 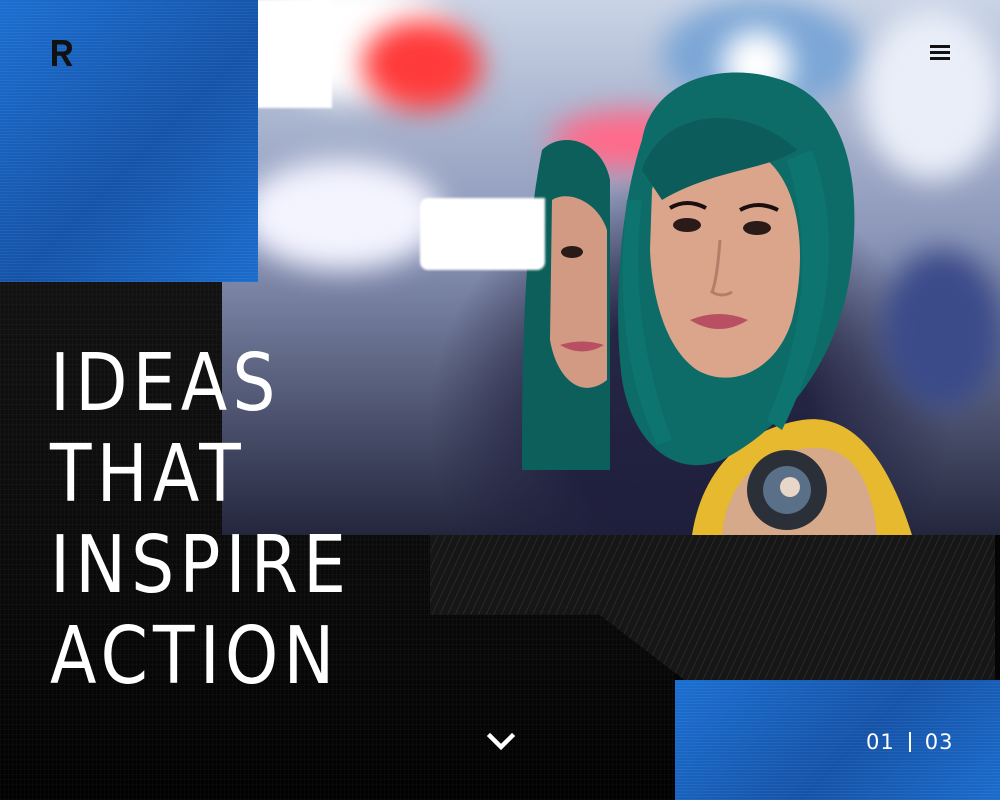 I want to click on brand-logo, so click(x=62, y=53).